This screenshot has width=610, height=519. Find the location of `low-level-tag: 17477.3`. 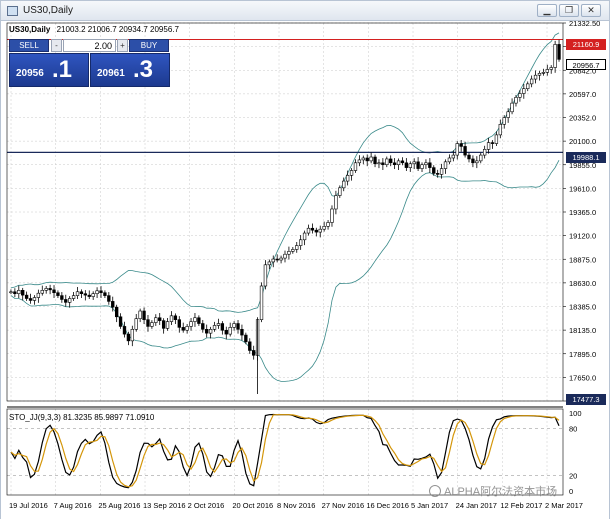

low-level-tag: 17477.3 is located at coordinates (586, 399).